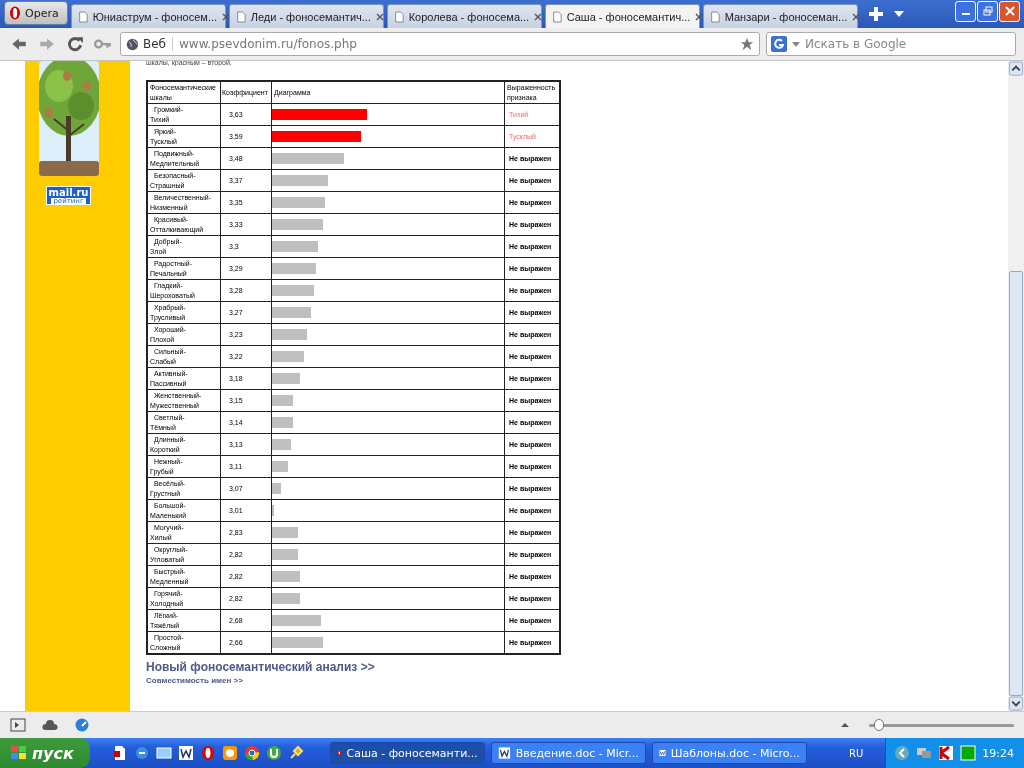 The image size is (1024, 768). I want to click on cloud-icon, so click(50, 725).